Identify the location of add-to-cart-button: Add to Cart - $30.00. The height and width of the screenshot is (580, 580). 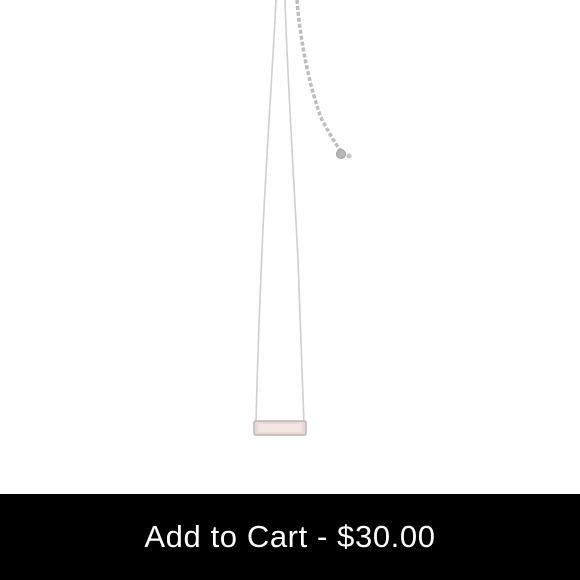
(290, 537).